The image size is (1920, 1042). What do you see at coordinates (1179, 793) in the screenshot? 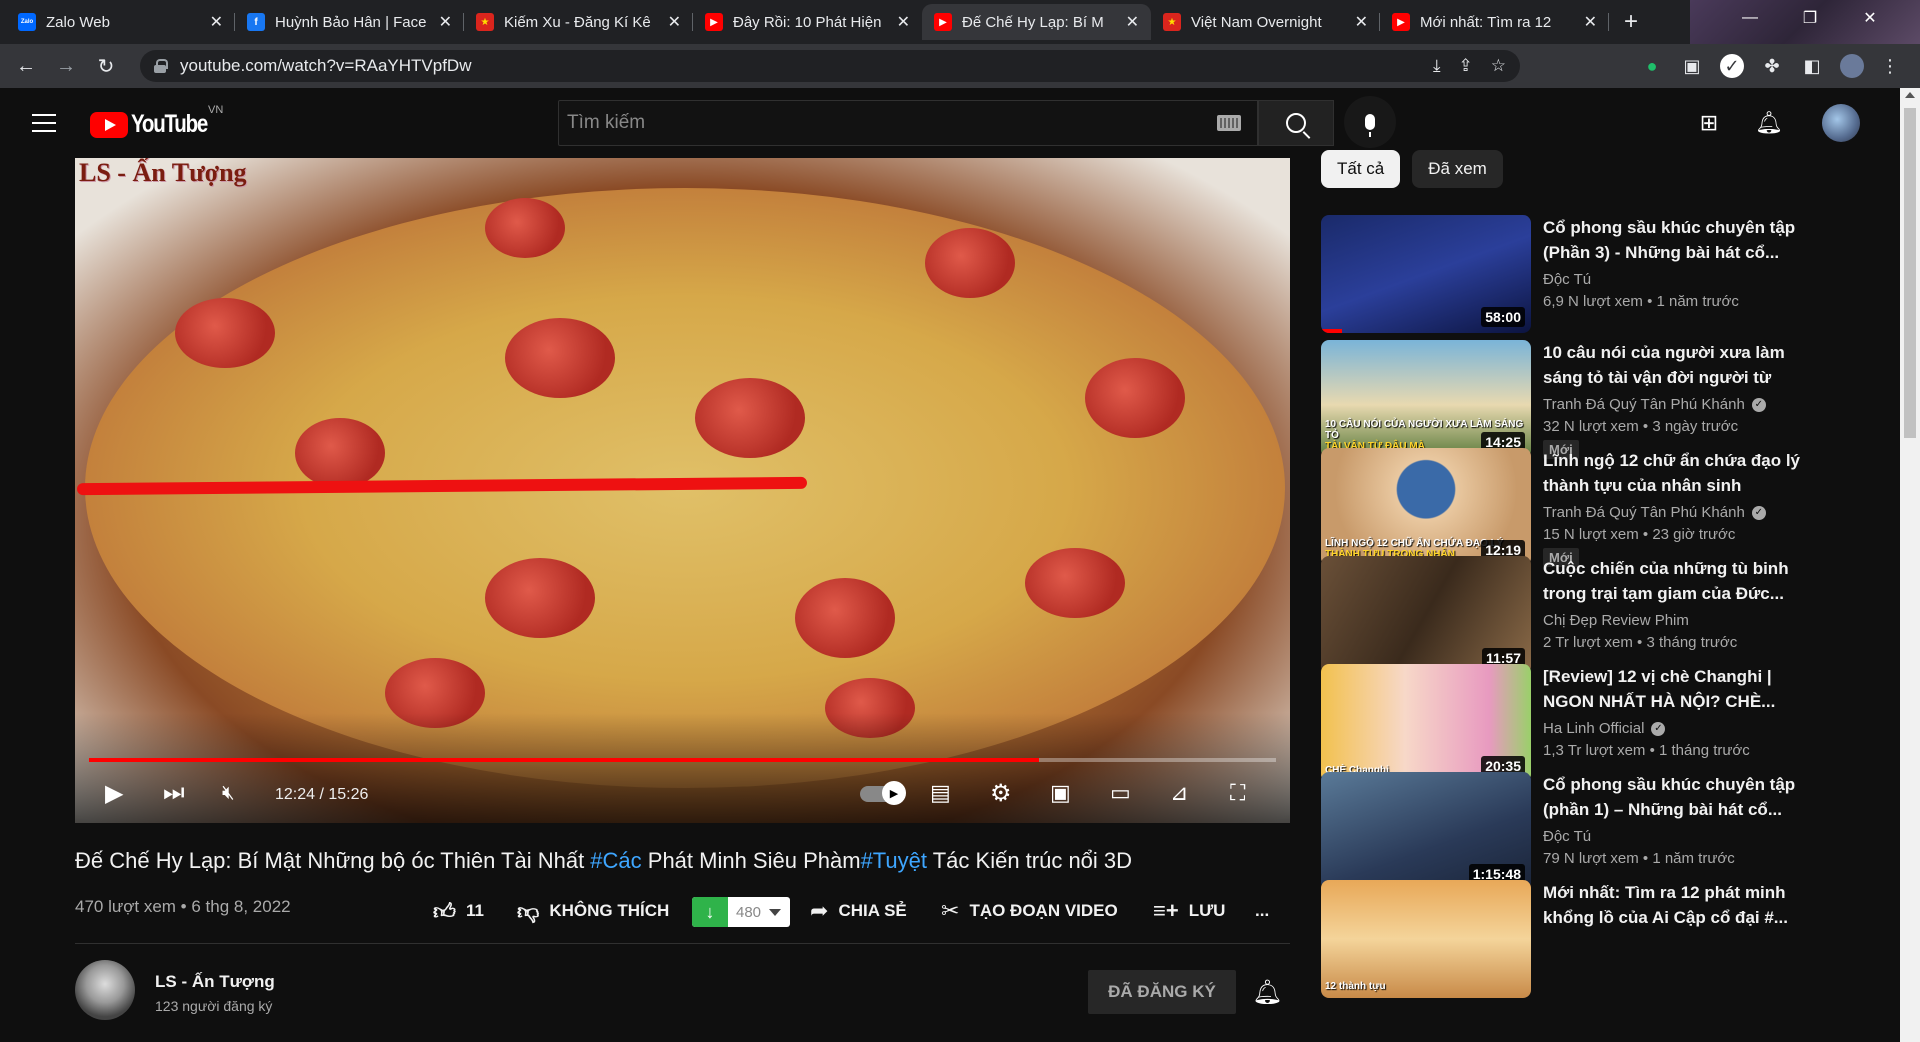
I see `cast-icon: ⊿` at bounding box center [1179, 793].